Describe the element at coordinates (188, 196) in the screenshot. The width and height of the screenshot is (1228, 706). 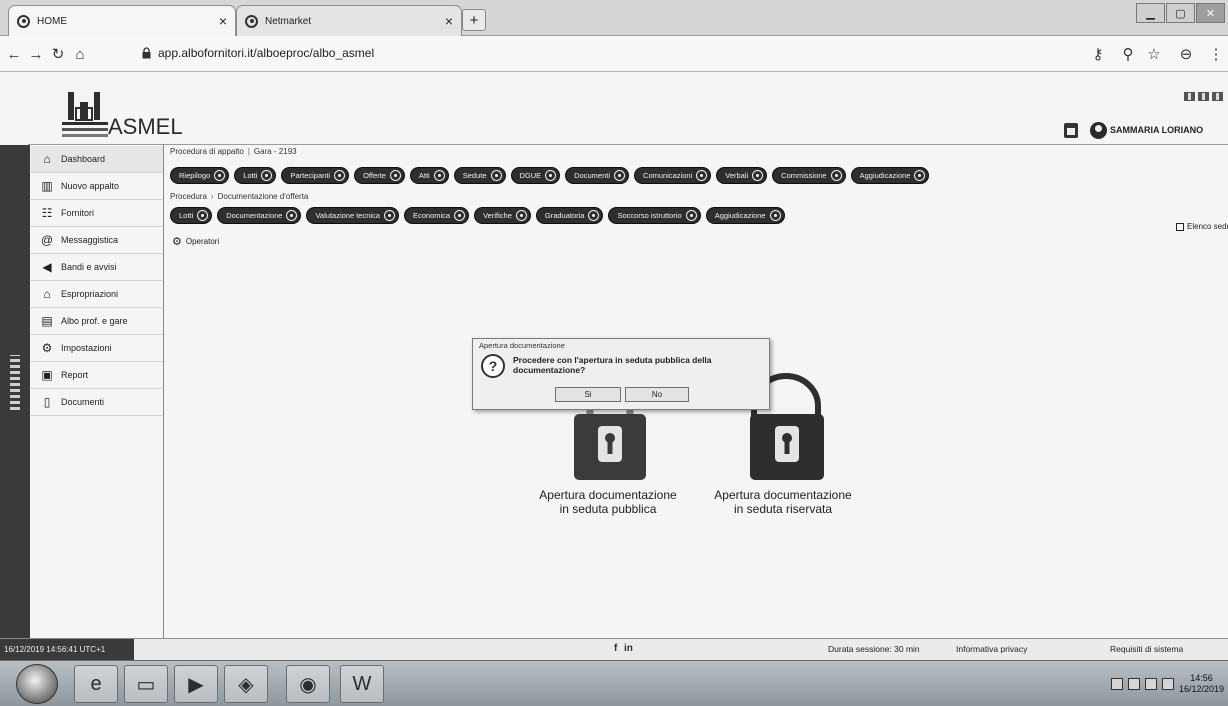
I see `breadcrumb-item: Procedura` at that location.